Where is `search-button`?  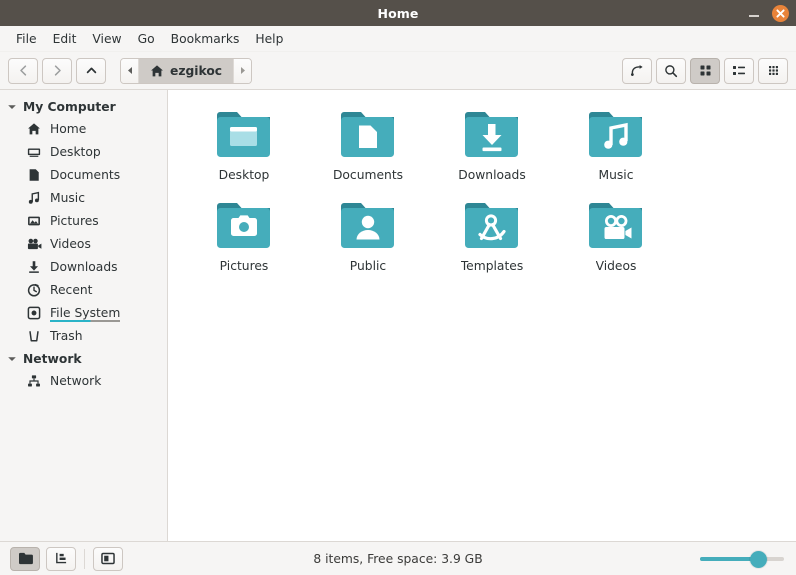 search-button is located at coordinates (671, 70).